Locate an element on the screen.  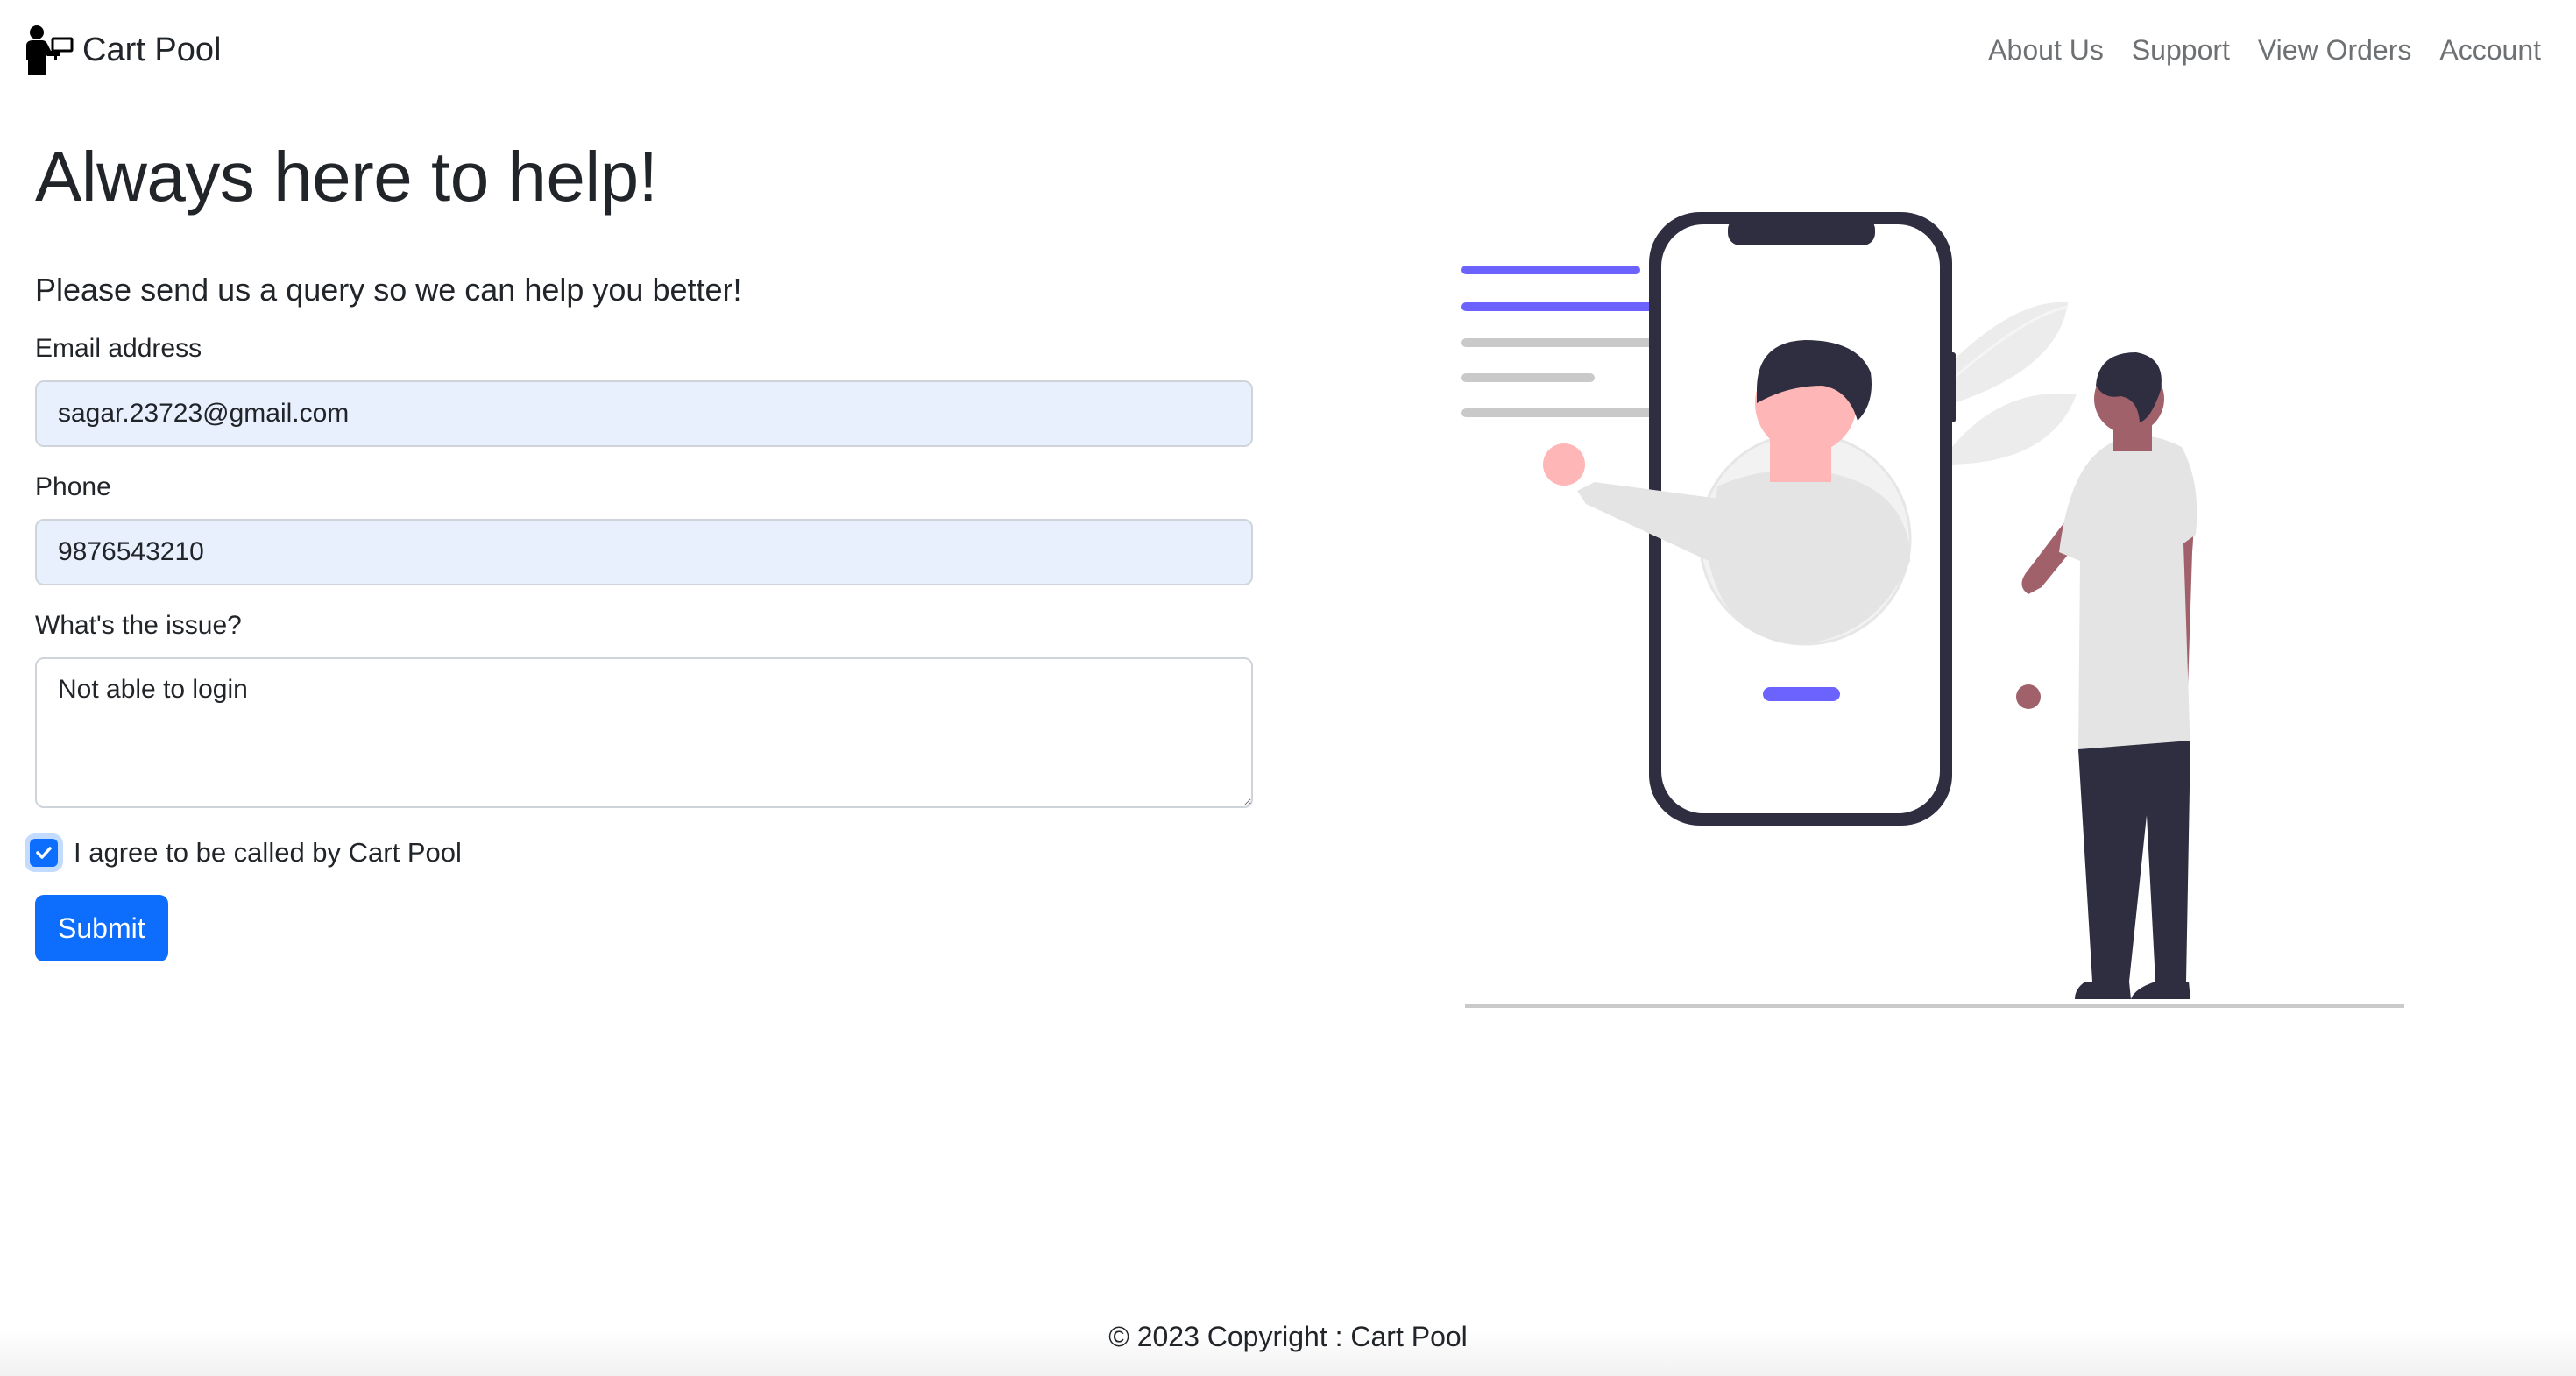
person-cart-icon is located at coordinates (50, 50).